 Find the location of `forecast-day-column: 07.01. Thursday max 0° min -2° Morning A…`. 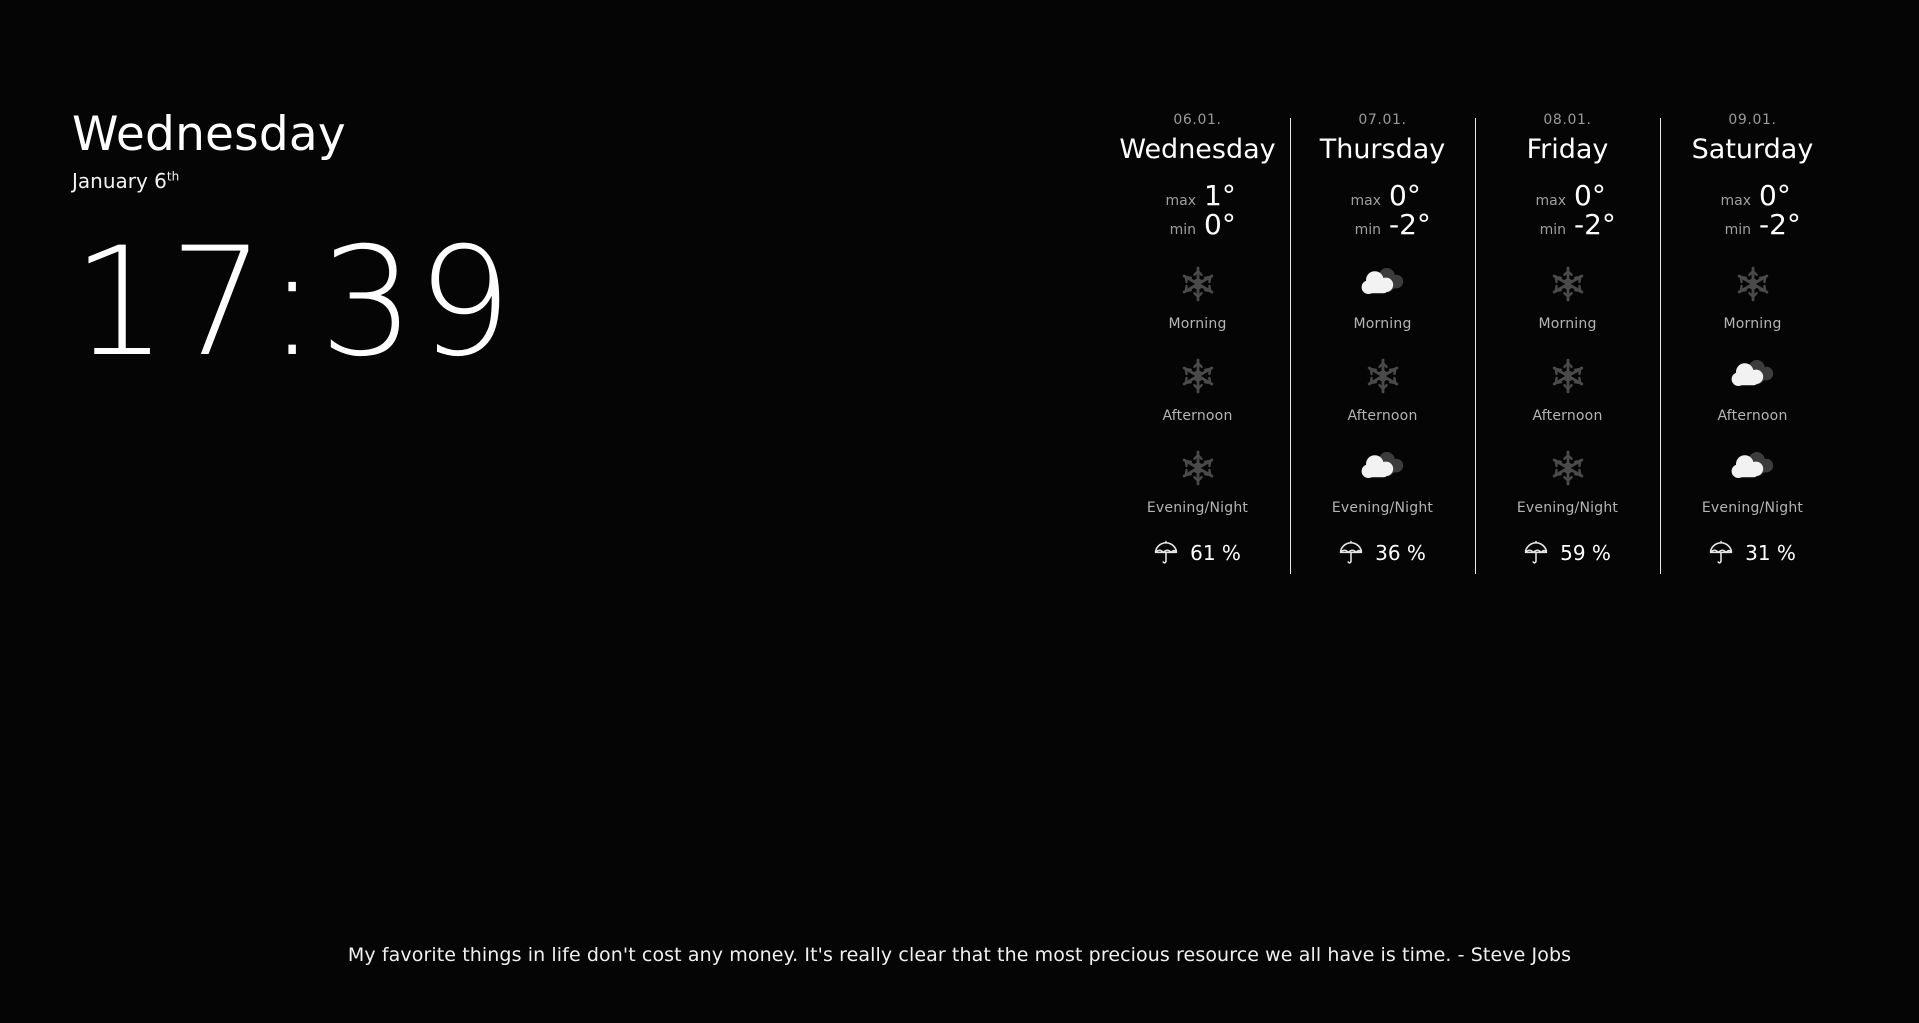

forecast-day-column: 07.01. Thursday max 0° min -2° Morning A… is located at coordinates (1382, 343).